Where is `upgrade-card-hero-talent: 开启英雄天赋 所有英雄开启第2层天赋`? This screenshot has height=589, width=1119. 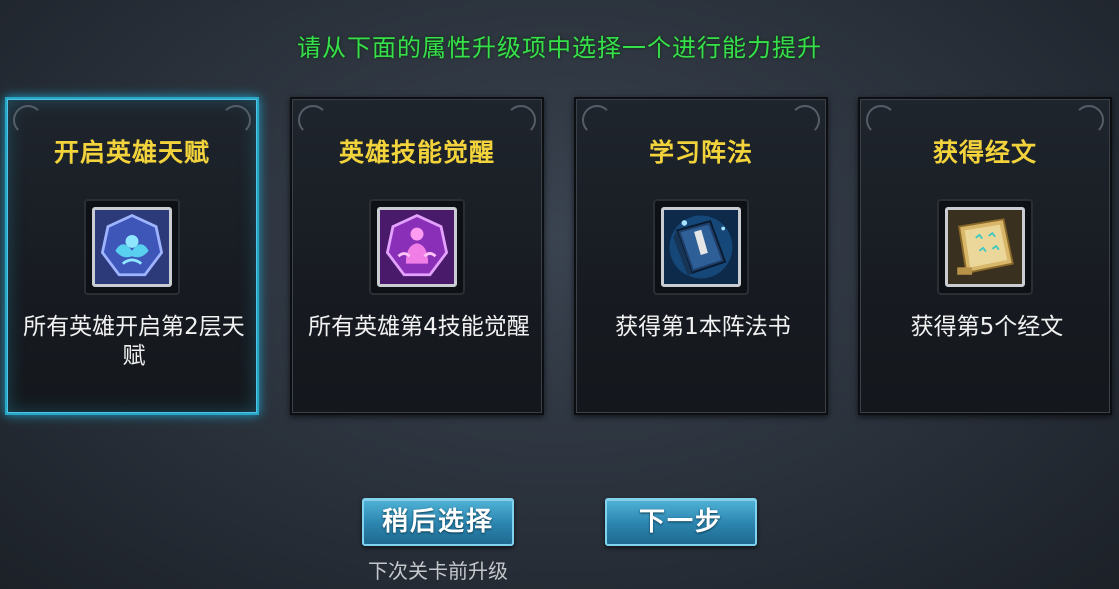 upgrade-card-hero-talent: 开启英雄天赋 所有英雄开启第2层天赋 is located at coordinates (132, 256).